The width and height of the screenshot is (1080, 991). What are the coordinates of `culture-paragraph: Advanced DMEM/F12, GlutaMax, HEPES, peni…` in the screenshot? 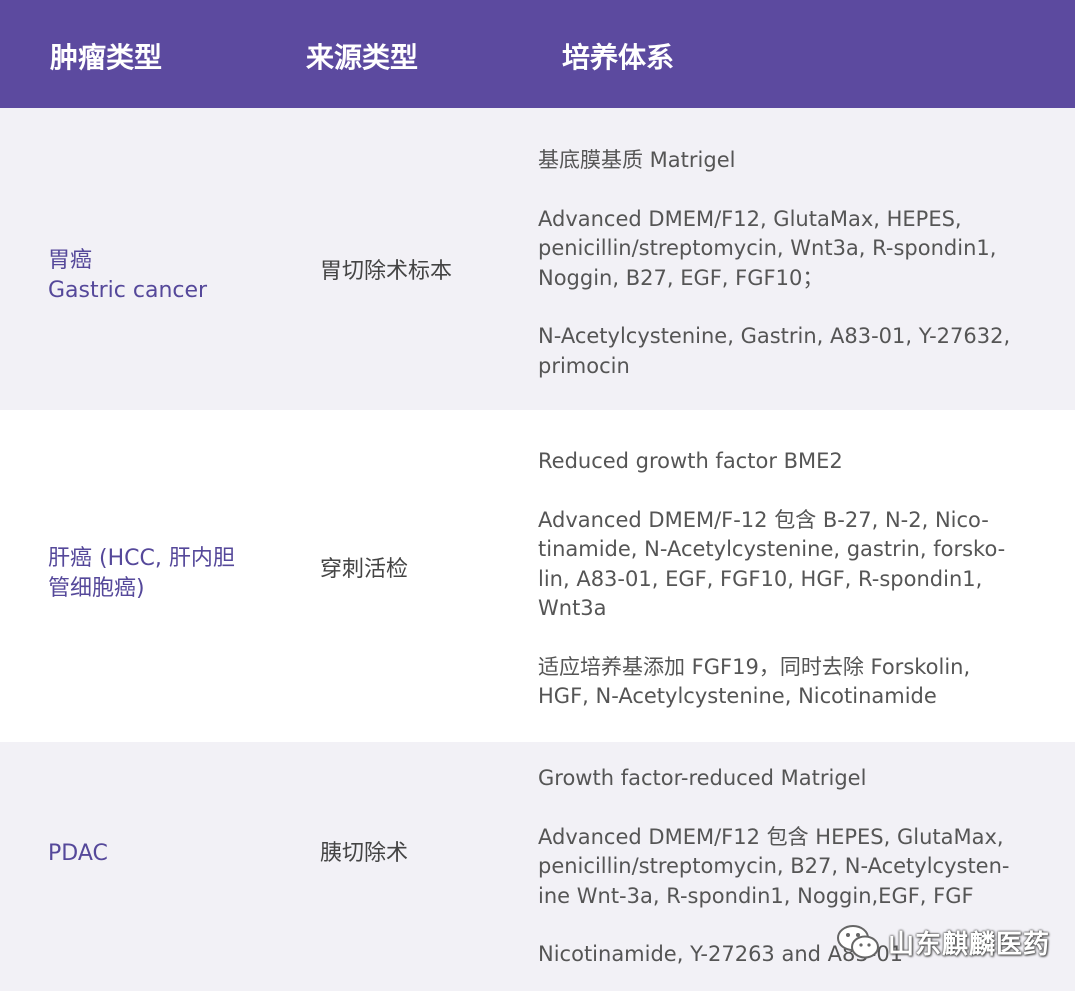 It's located at (803, 249).